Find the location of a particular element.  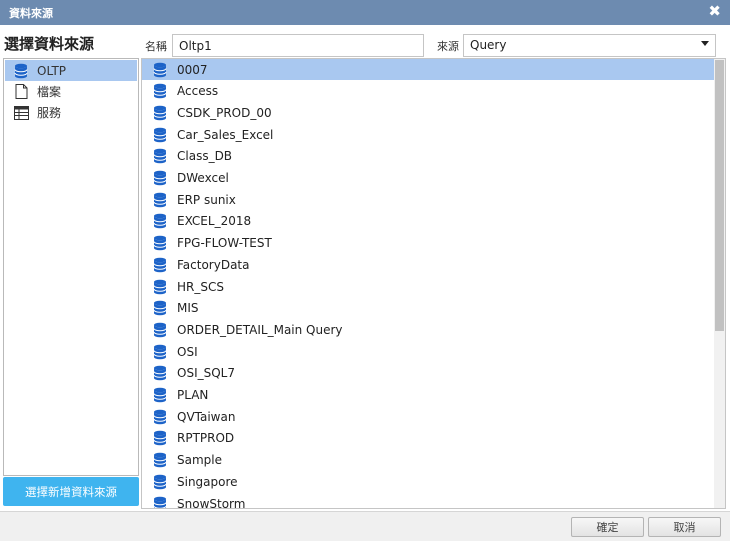

list-item: DWexcel is located at coordinates (428, 178).